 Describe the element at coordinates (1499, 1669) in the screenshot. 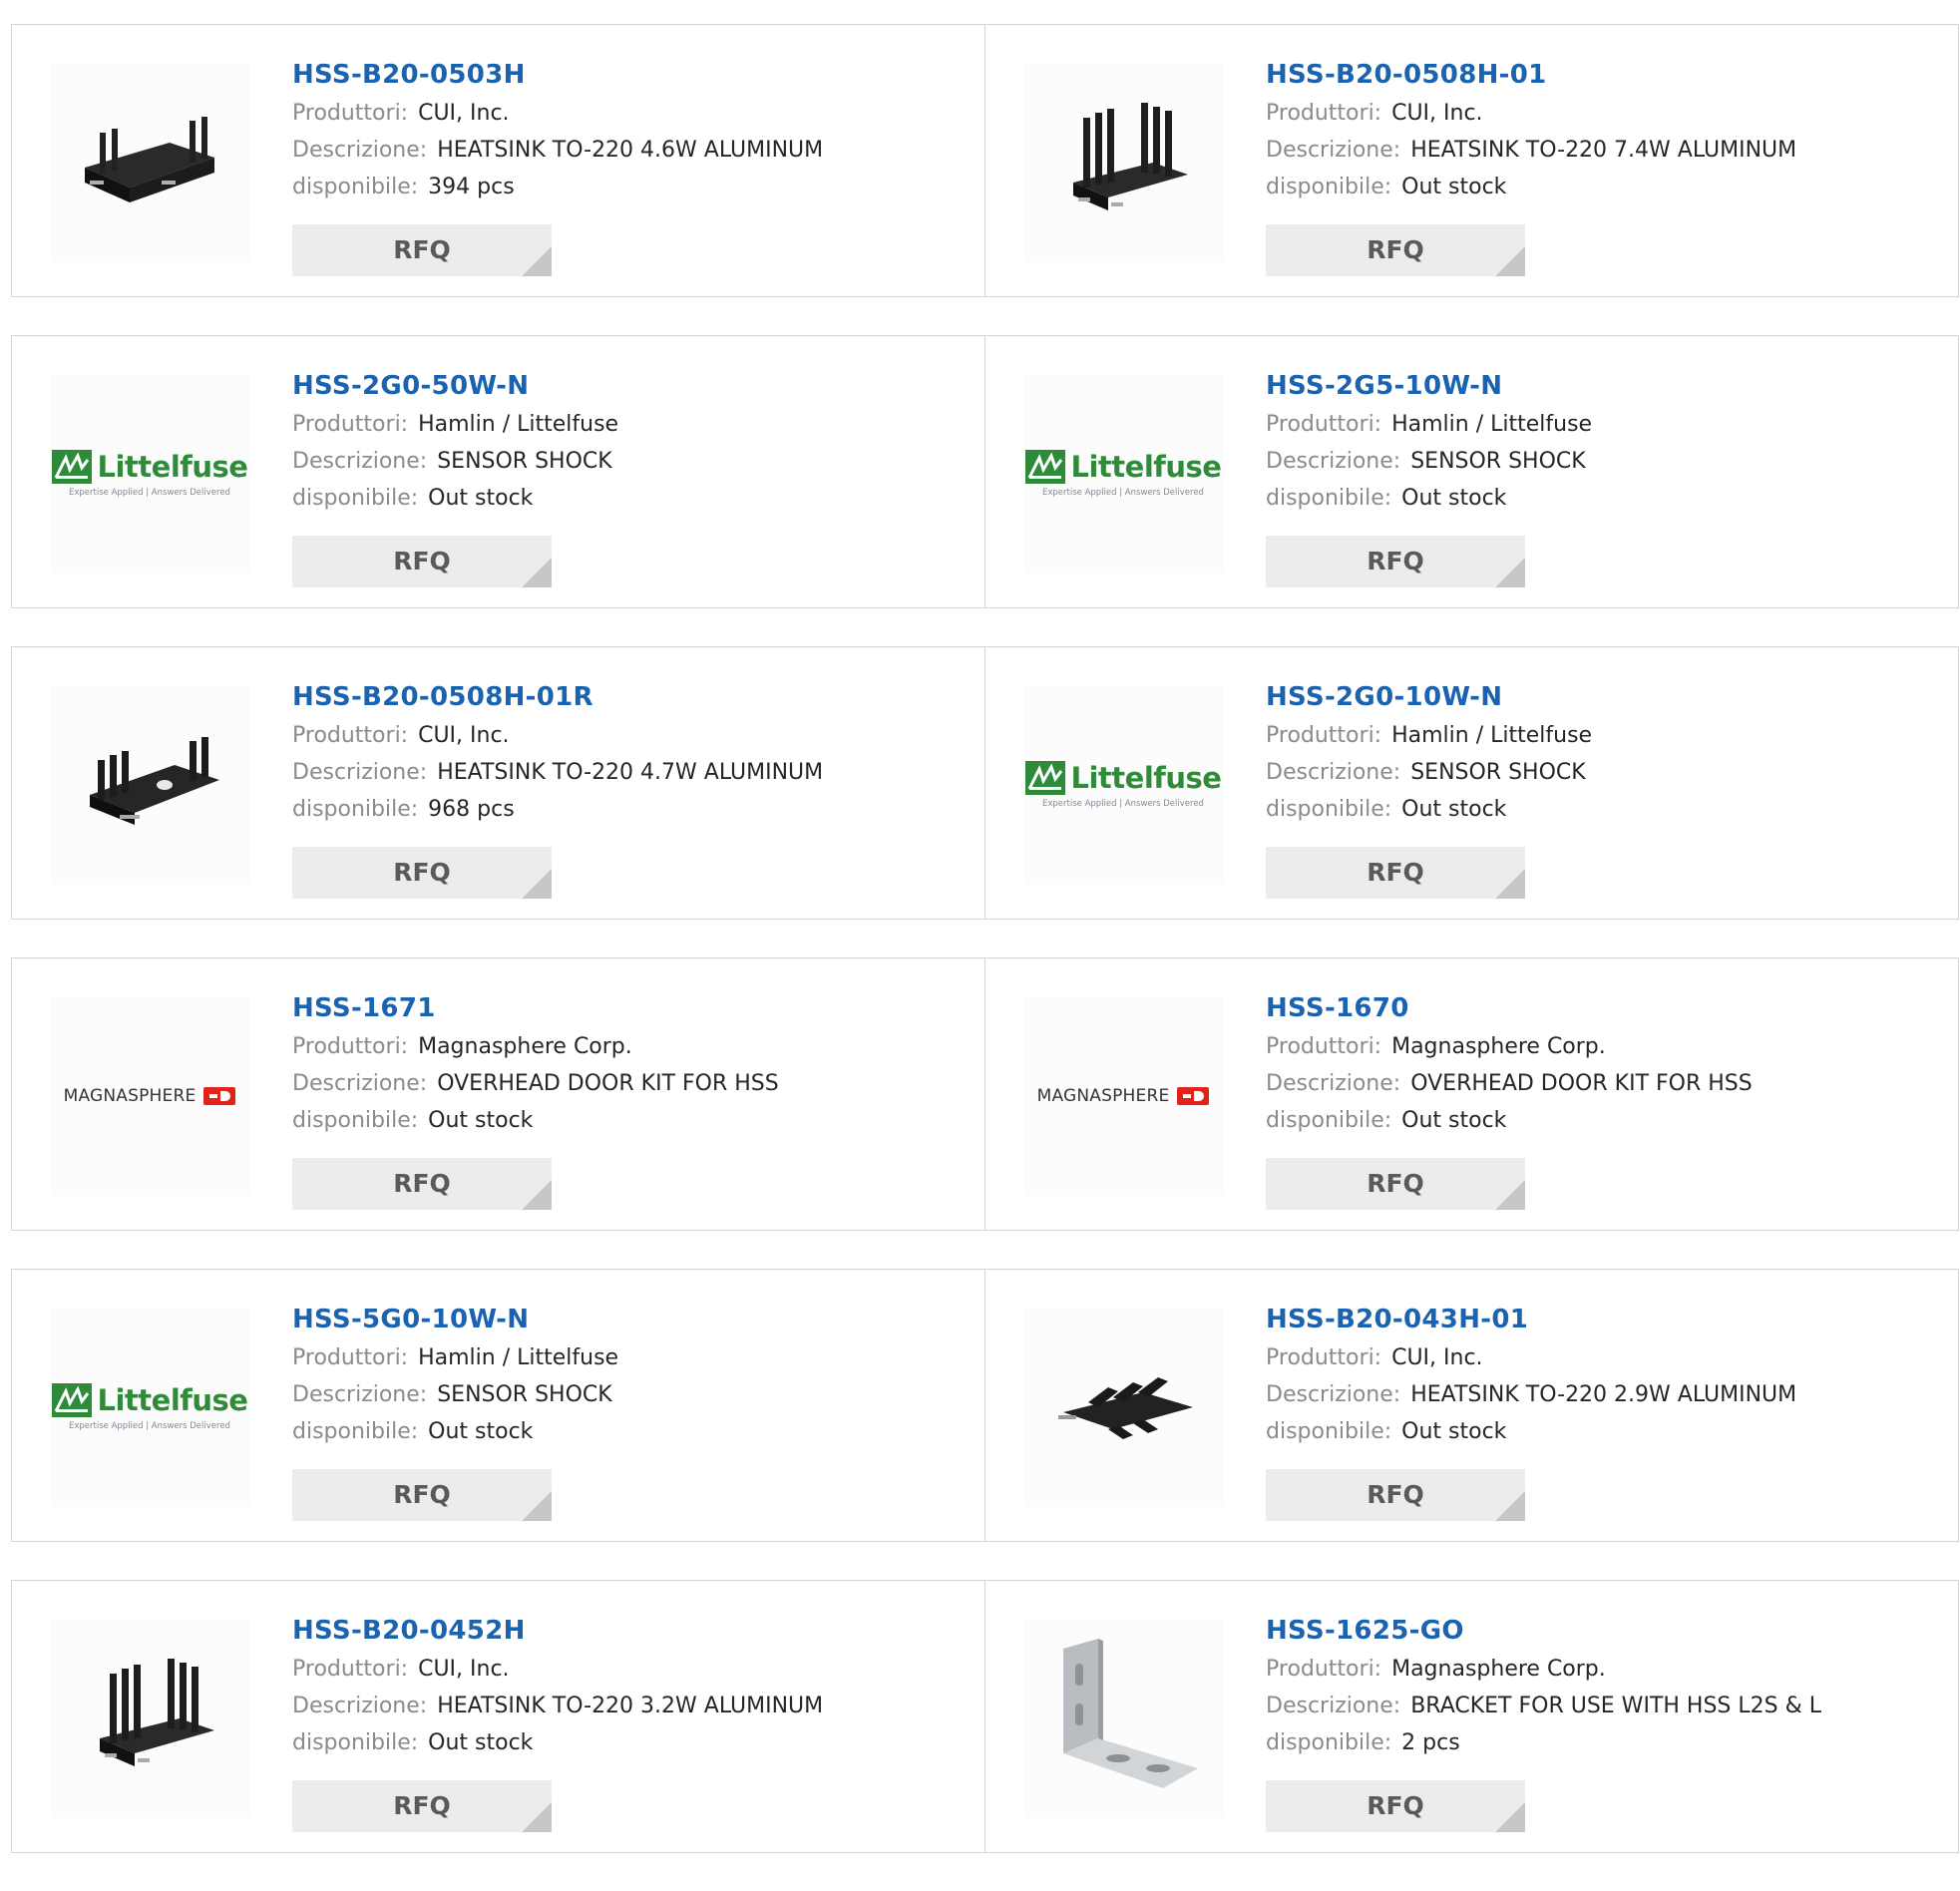

I see `manufacturer-value: Magnasphere Corp.` at that location.